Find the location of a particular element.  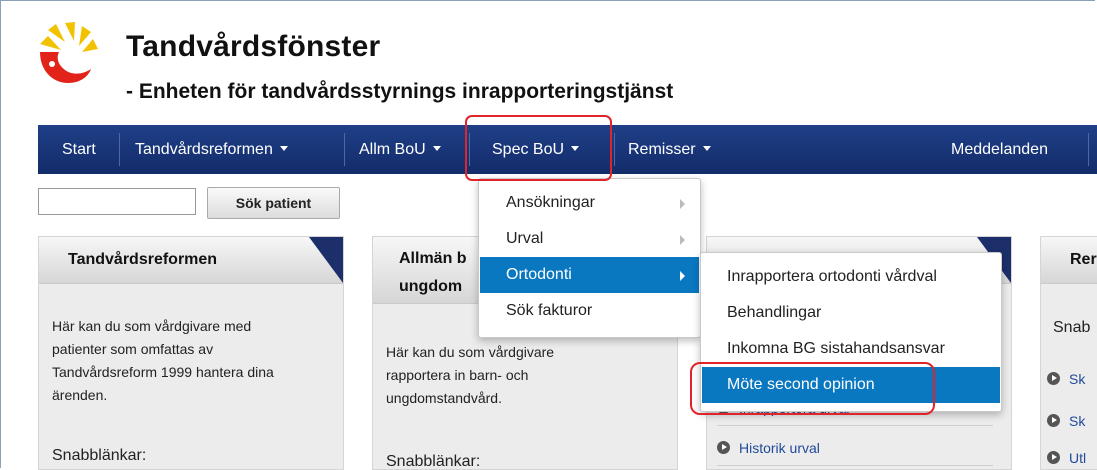

menu-item-inkomna-bg: Inkomna BG sistahandsansvar is located at coordinates (851, 349).